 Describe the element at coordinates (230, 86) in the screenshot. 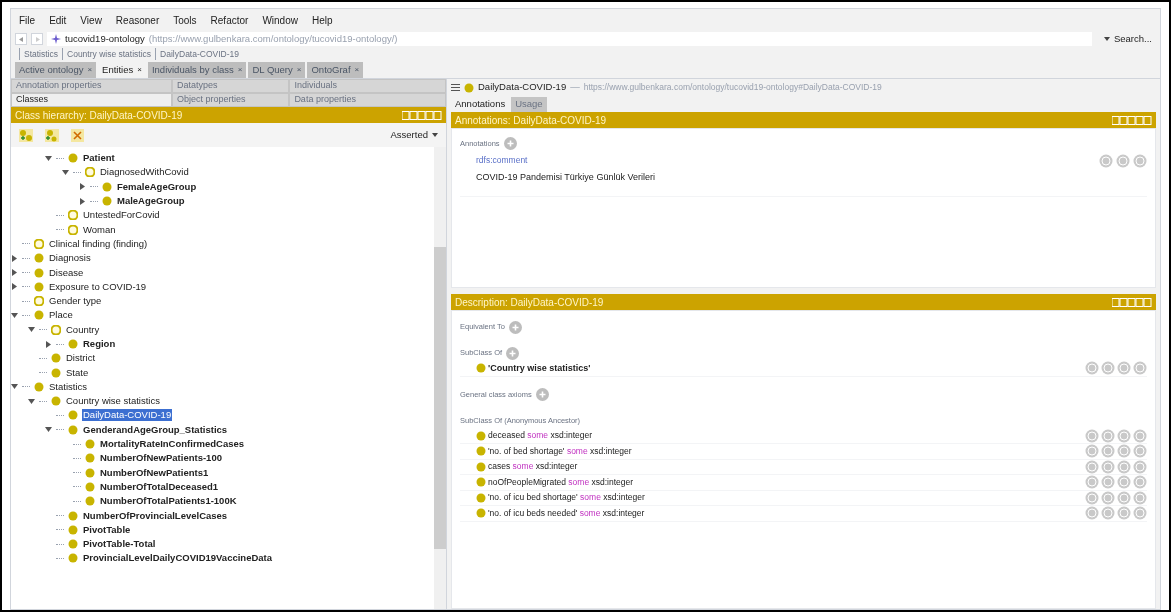

I see `entity-tab: Datatypes` at that location.